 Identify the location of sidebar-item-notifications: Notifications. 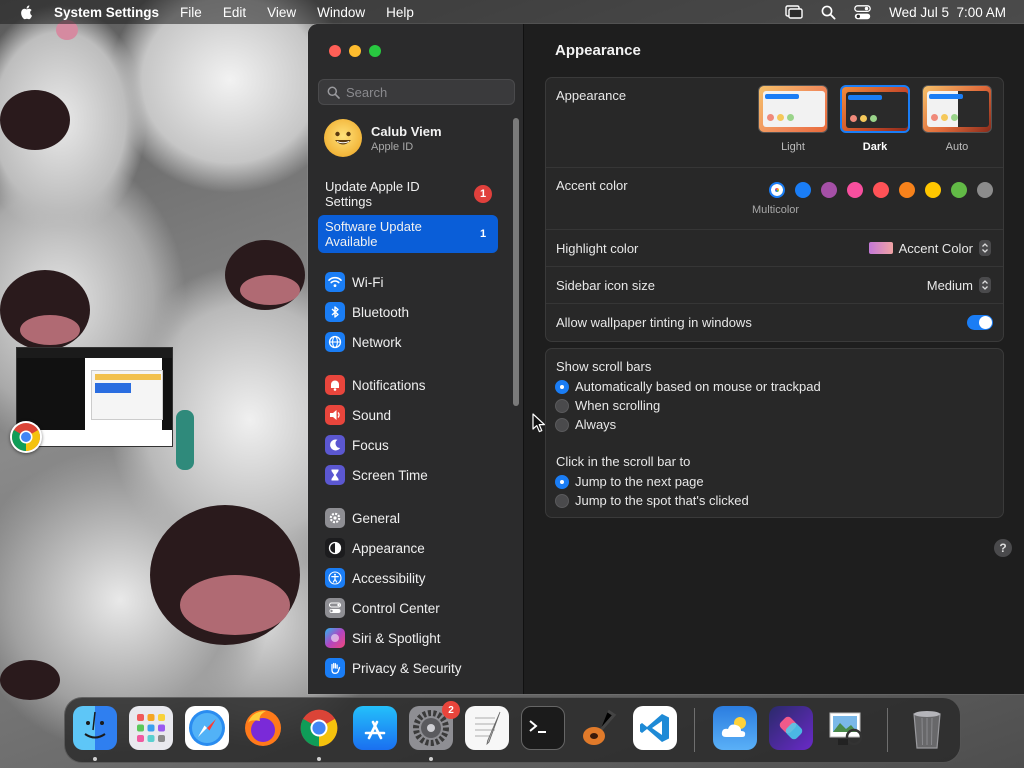
(413, 385).